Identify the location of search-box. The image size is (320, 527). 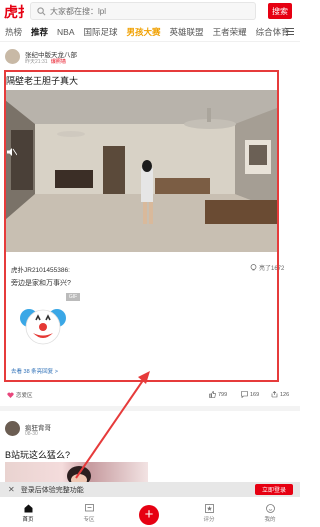
(143, 11).